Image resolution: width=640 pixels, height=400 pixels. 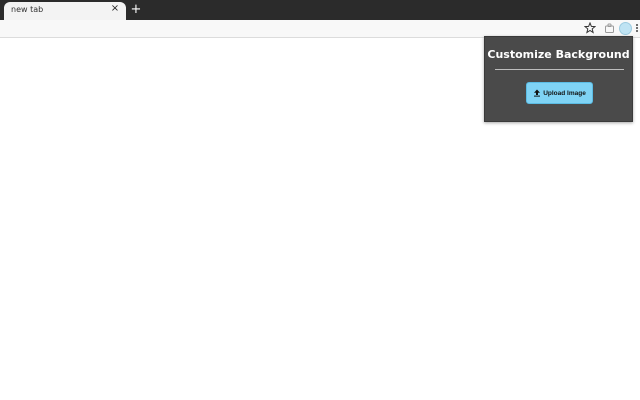 What do you see at coordinates (637, 29) in the screenshot?
I see `menu-dots-icon` at bounding box center [637, 29].